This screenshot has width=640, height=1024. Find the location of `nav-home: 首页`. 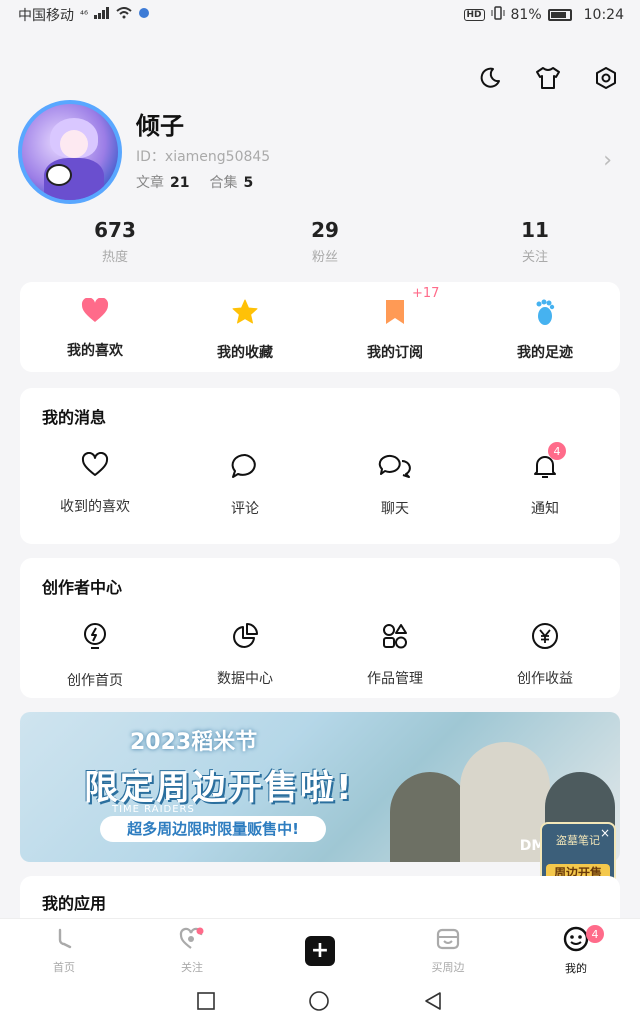

nav-home: 首页 is located at coordinates (64, 950).